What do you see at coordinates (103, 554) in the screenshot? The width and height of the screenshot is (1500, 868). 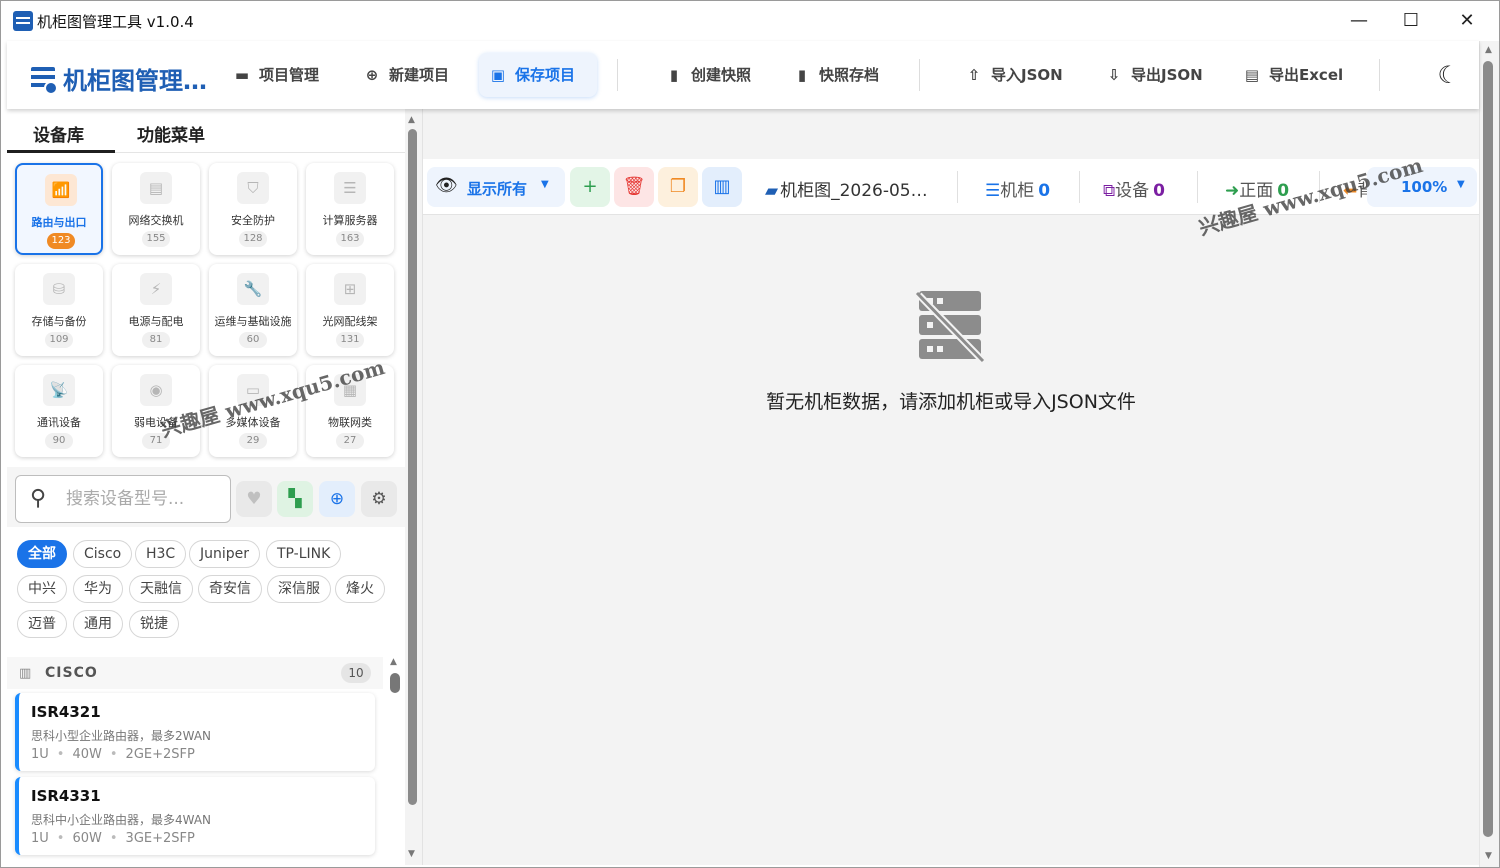 I see `brand-chip: Cisco` at bounding box center [103, 554].